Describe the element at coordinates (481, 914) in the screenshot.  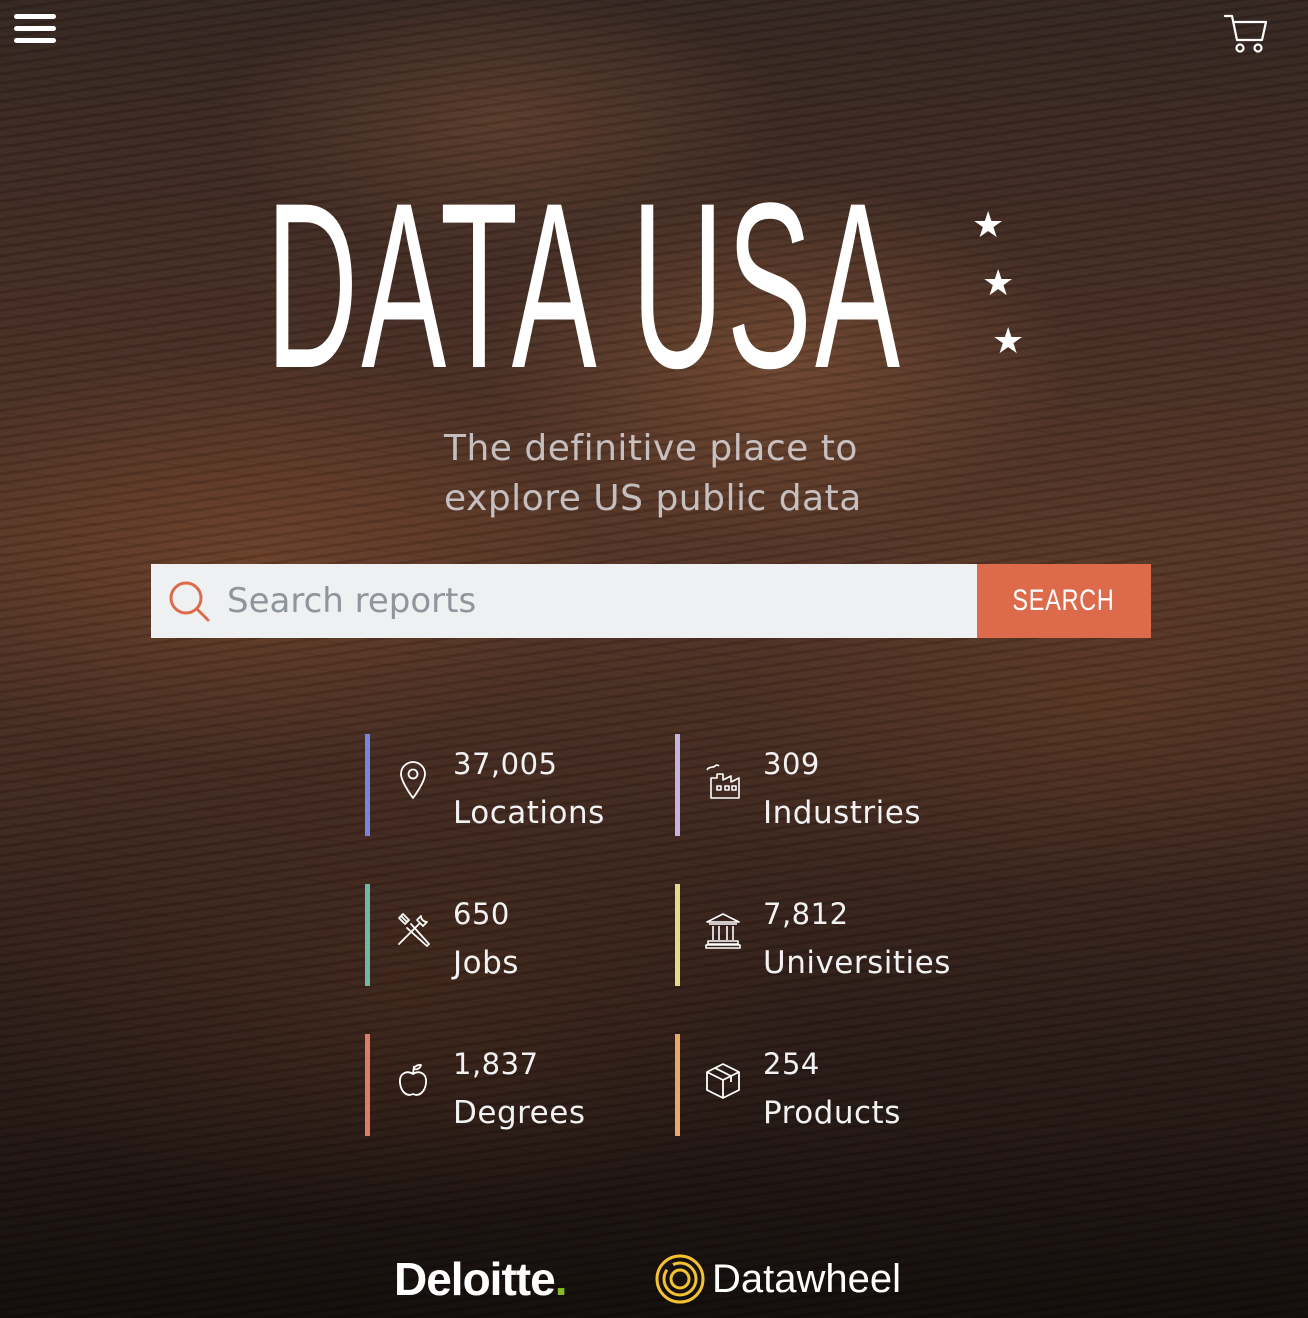
I see `stat-number: 650` at that location.